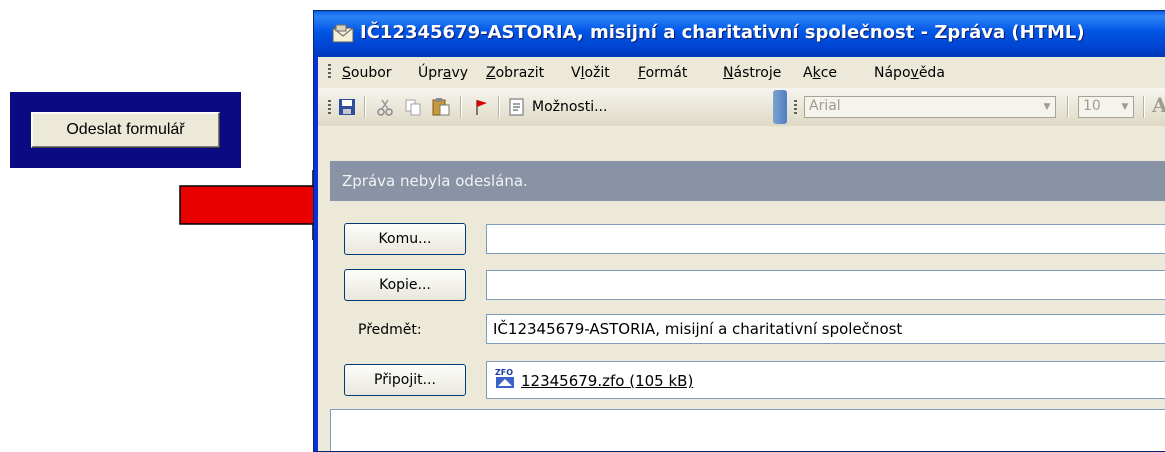  What do you see at coordinates (435, 181) in the screenshot?
I see `info-bar-text: Zpráva nebyla odeslána.` at bounding box center [435, 181].